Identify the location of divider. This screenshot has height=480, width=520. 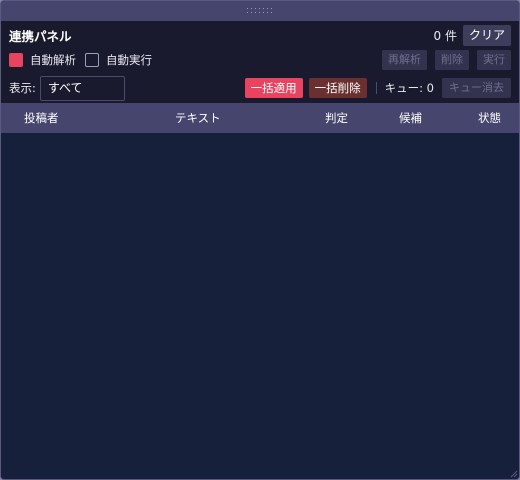
(376, 88).